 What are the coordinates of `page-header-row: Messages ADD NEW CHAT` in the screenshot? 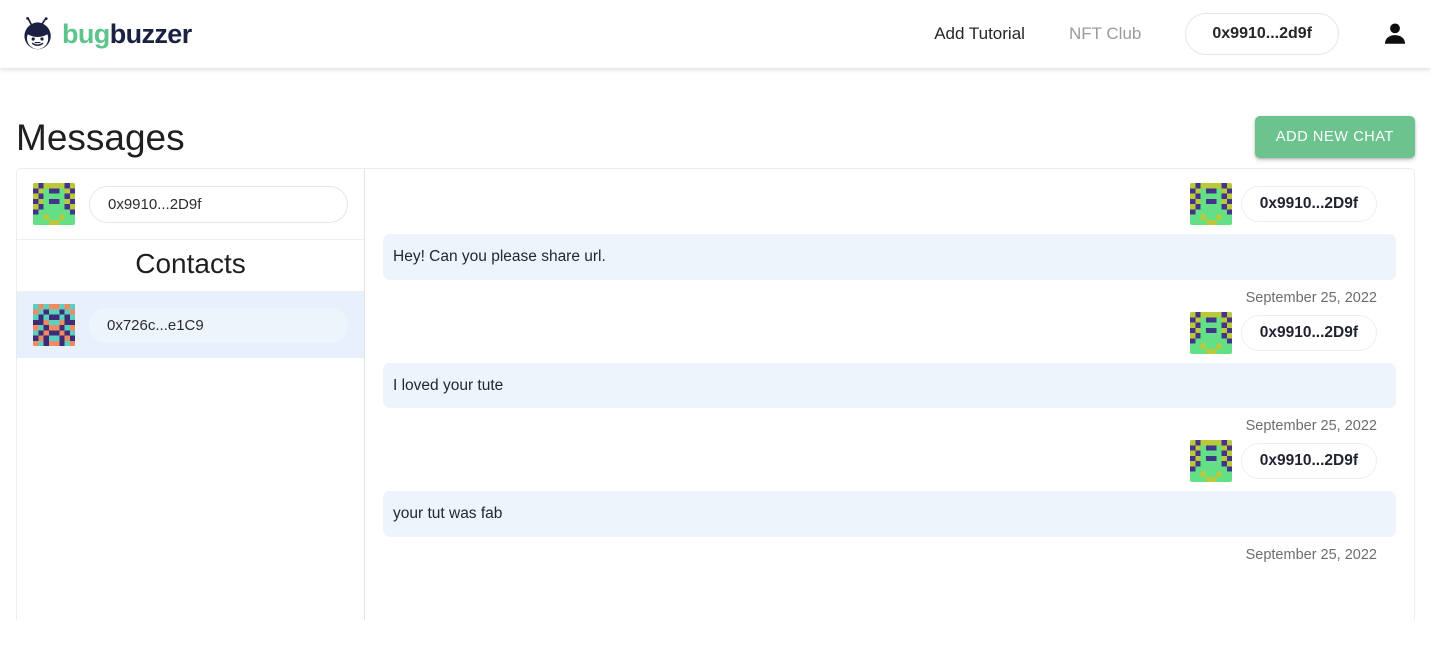 It's located at (715, 118).